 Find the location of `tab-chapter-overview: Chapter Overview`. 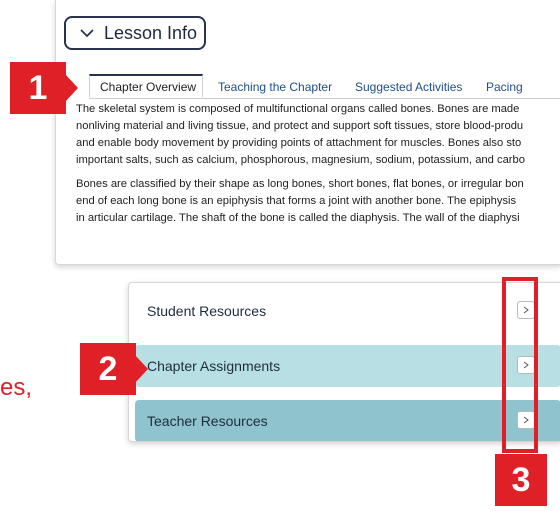

tab-chapter-overview: Chapter Overview is located at coordinates (146, 85).